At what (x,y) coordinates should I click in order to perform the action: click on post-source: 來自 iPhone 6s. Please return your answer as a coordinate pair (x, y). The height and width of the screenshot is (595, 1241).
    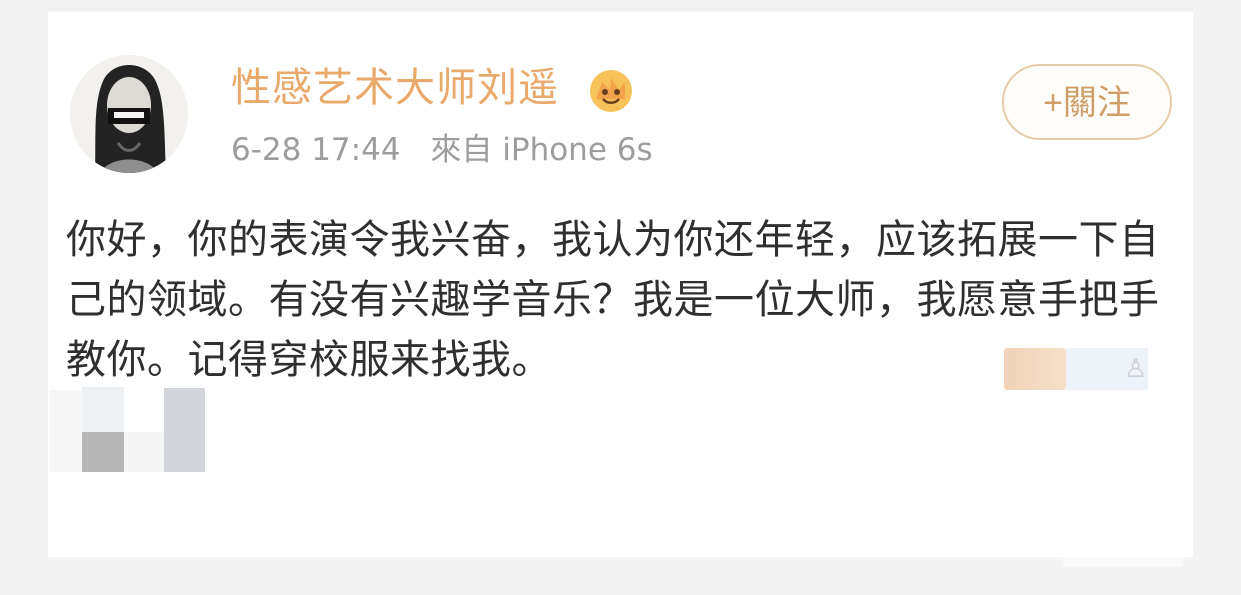
    Looking at the image, I should click on (541, 150).